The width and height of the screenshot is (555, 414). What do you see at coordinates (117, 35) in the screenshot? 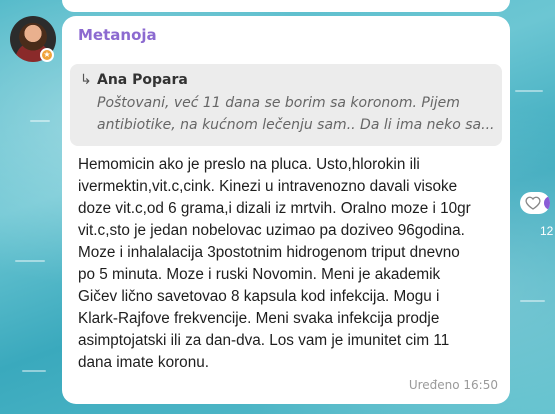
I see `author-name: Metanoja` at bounding box center [117, 35].